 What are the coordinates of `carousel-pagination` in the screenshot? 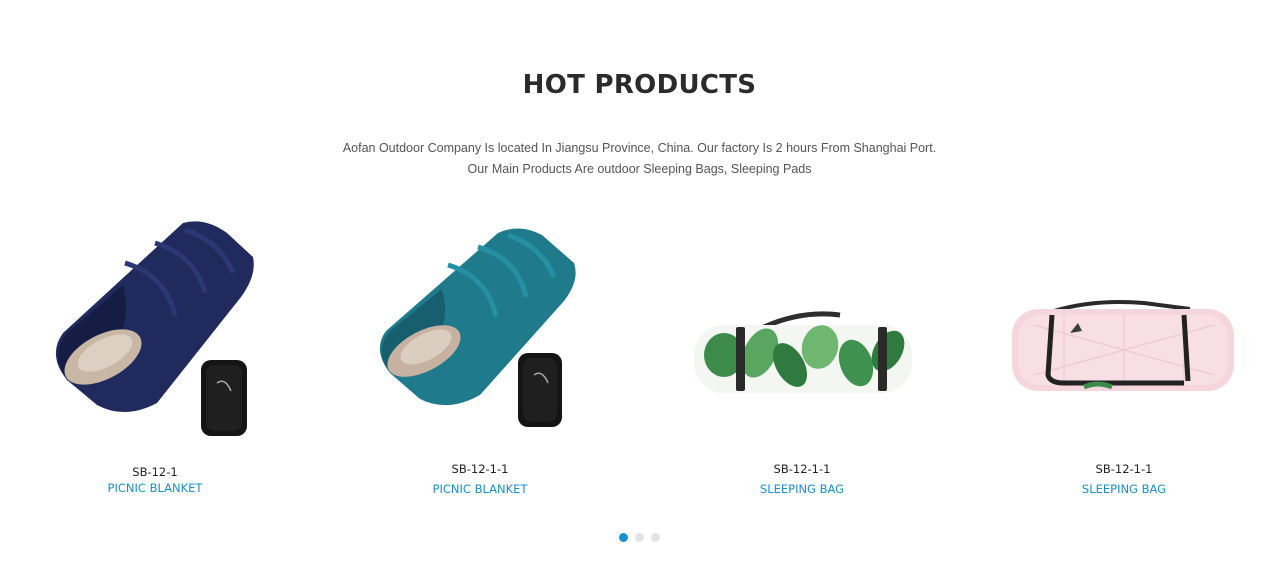 It's located at (639, 537).